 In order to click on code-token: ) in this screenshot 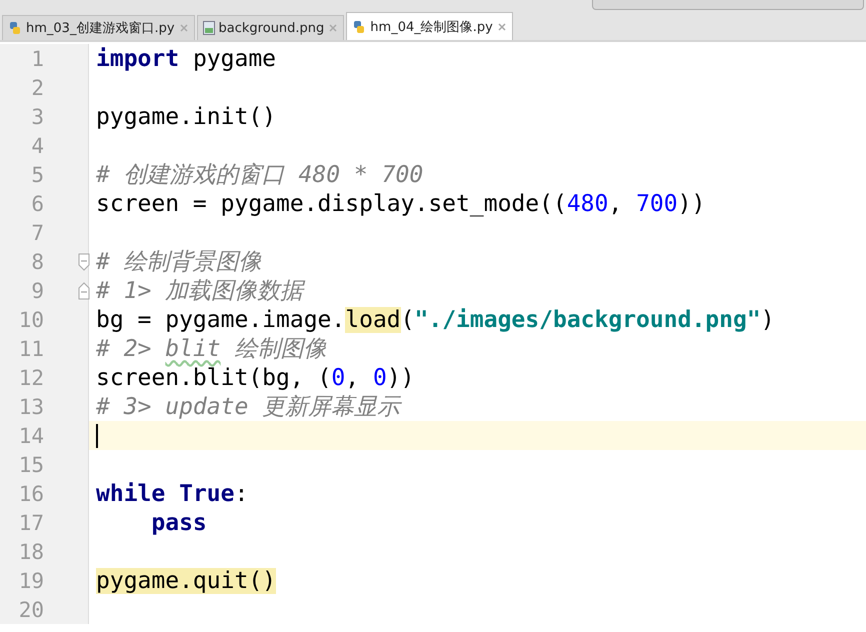, I will do `click(767, 319)`.